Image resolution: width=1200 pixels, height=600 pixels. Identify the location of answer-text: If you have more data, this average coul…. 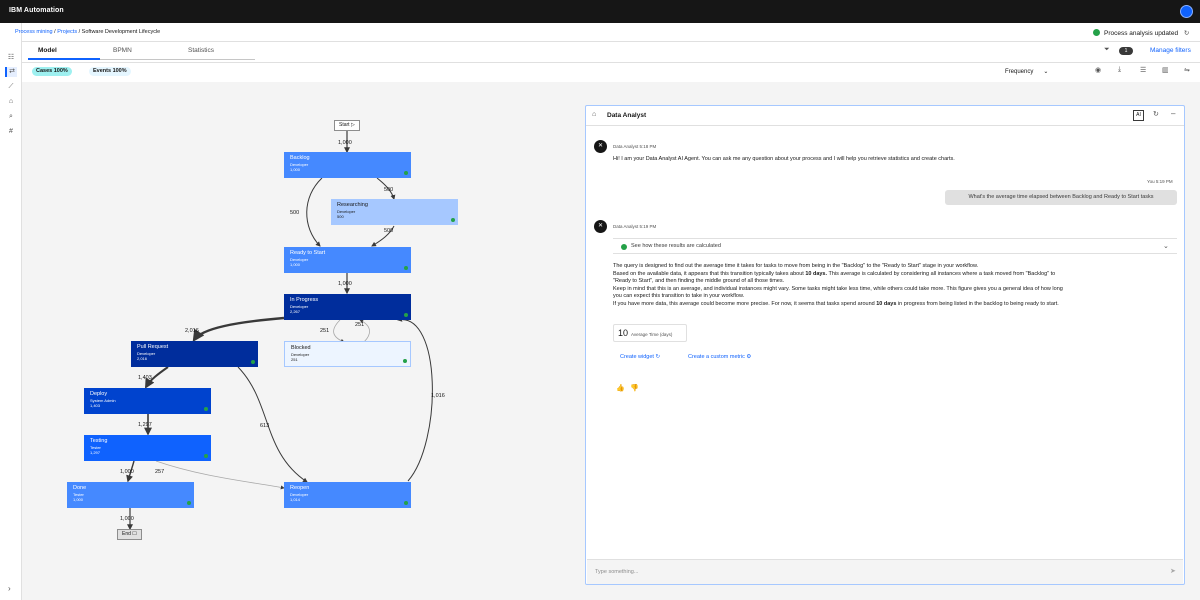
(745, 303).